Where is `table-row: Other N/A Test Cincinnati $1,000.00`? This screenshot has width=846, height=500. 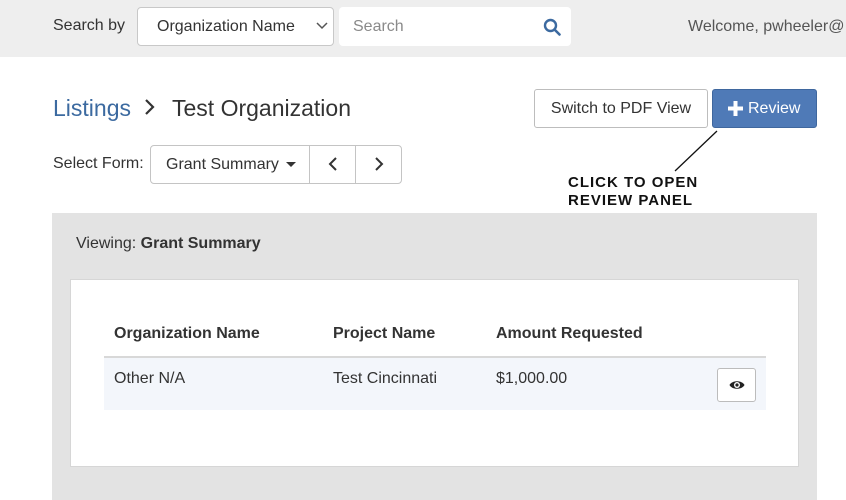 table-row: Other N/A Test Cincinnati $1,000.00 is located at coordinates (435, 384).